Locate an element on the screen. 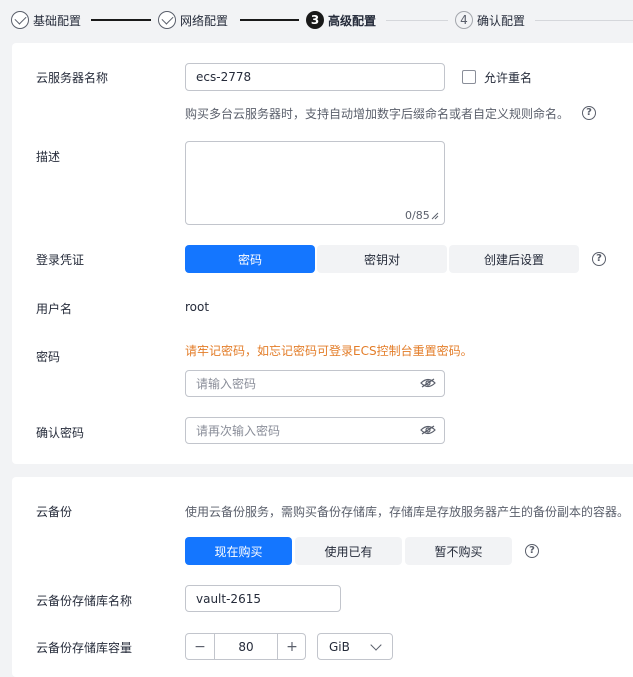 The image size is (633, 677). step-number-badge: 3 is located at coordinates (315, 20).